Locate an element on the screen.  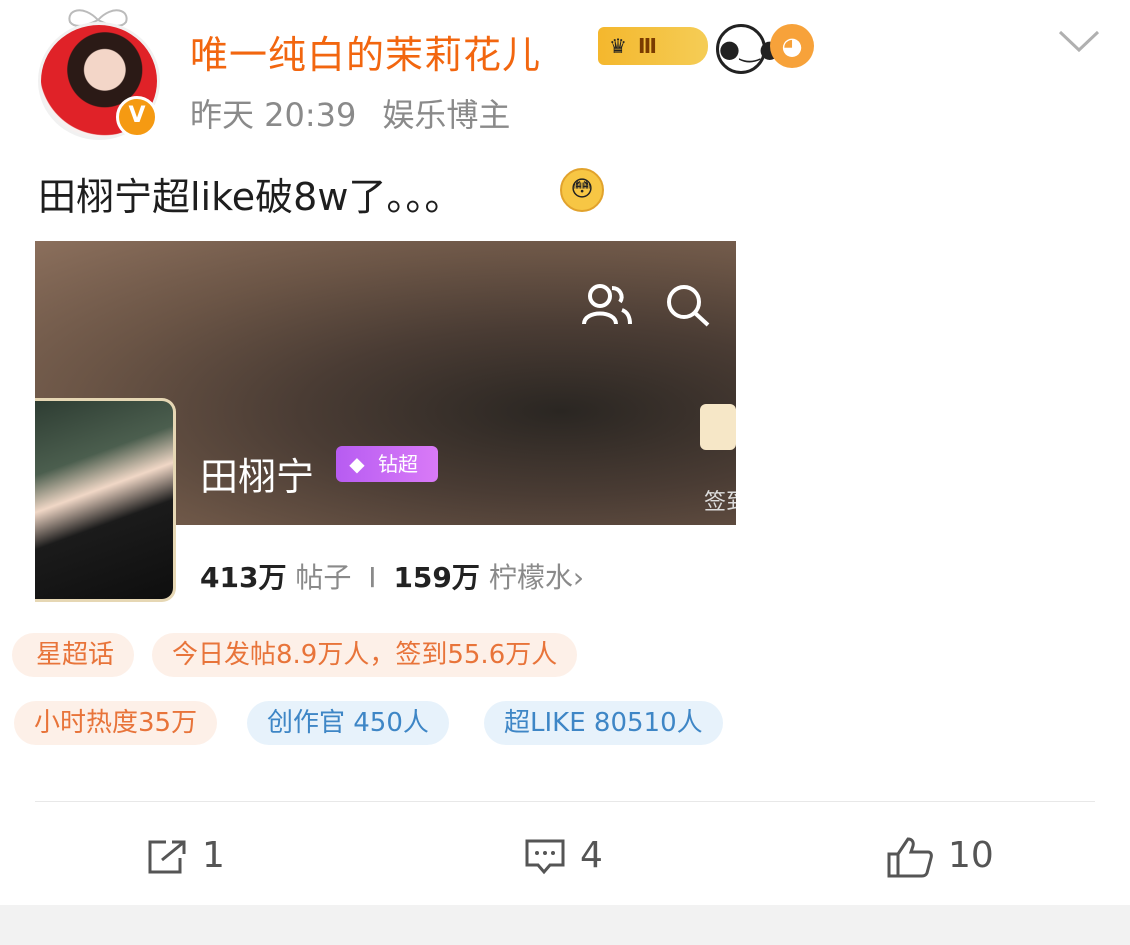
bottom-bar is located at coordinates (565, 925).